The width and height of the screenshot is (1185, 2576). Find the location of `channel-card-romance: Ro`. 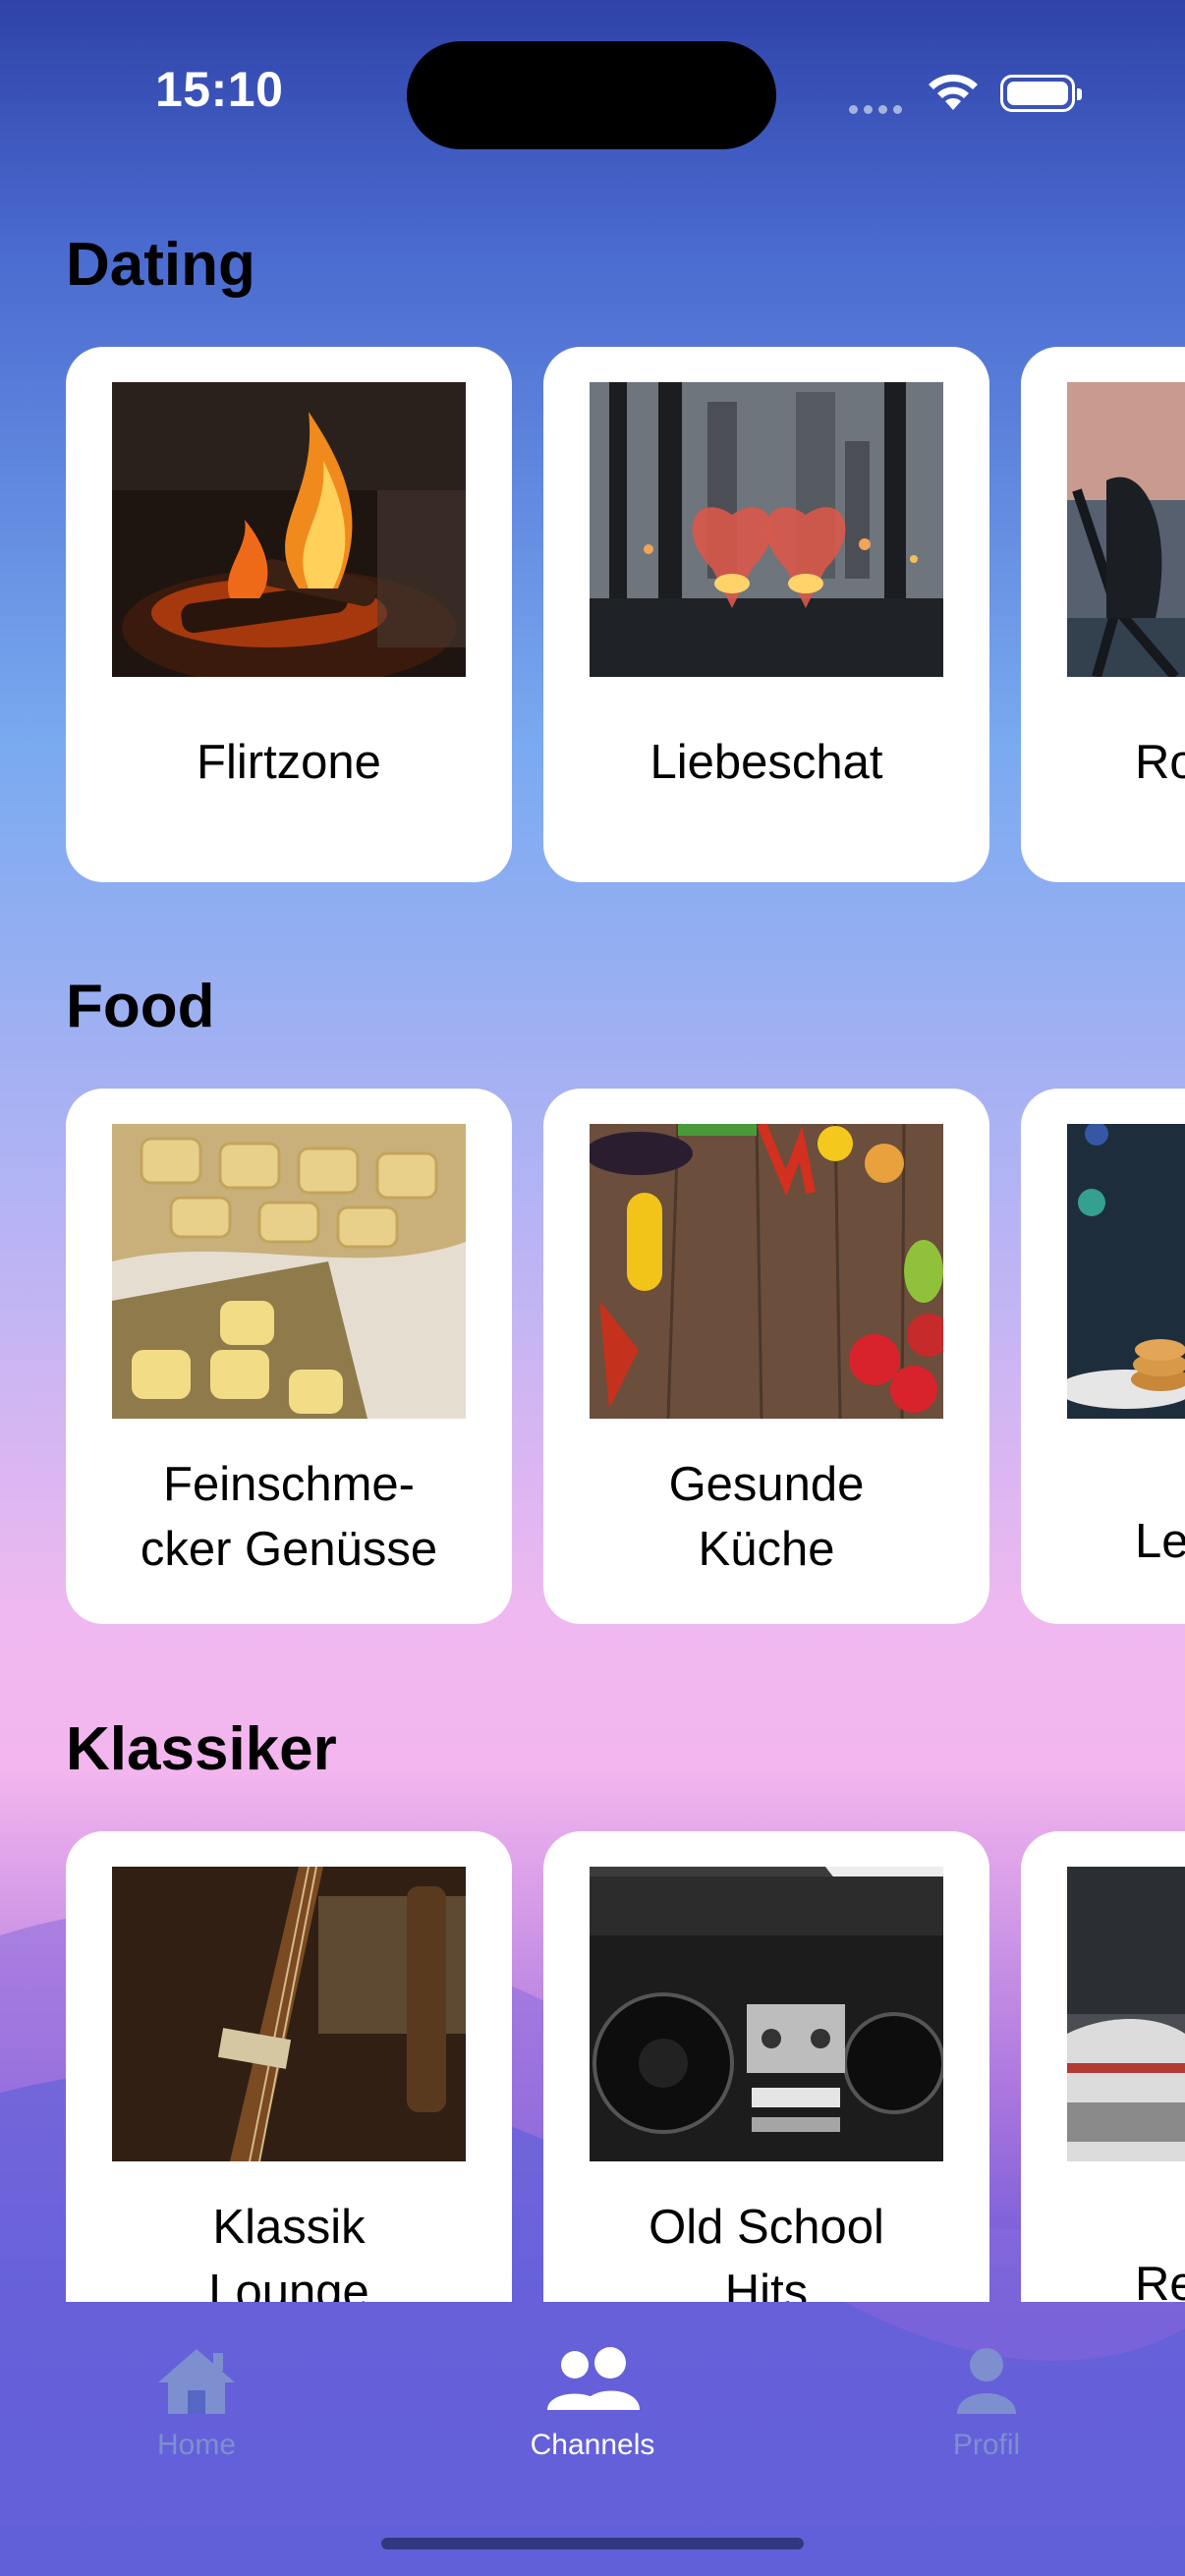

channel-card-romance: Ro is located at coordinates (1103, 614).